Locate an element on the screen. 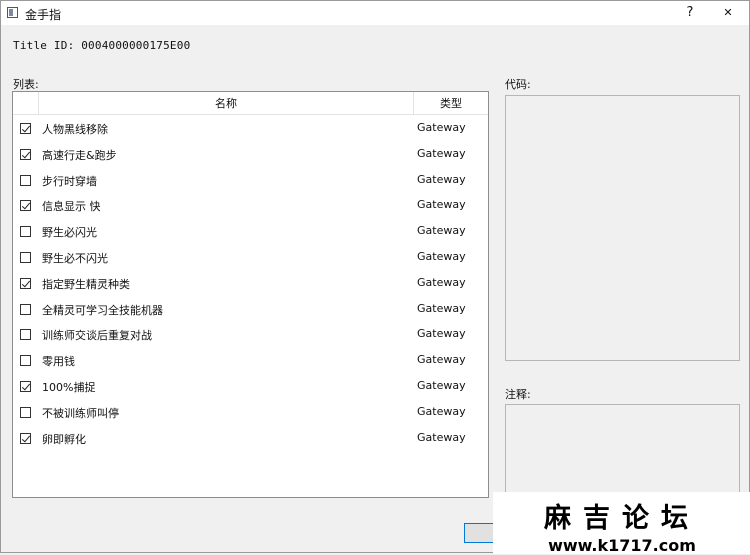 This screenshot has height=555, width=750. item-name: 零用钱 is located at coordinates (58, 362).